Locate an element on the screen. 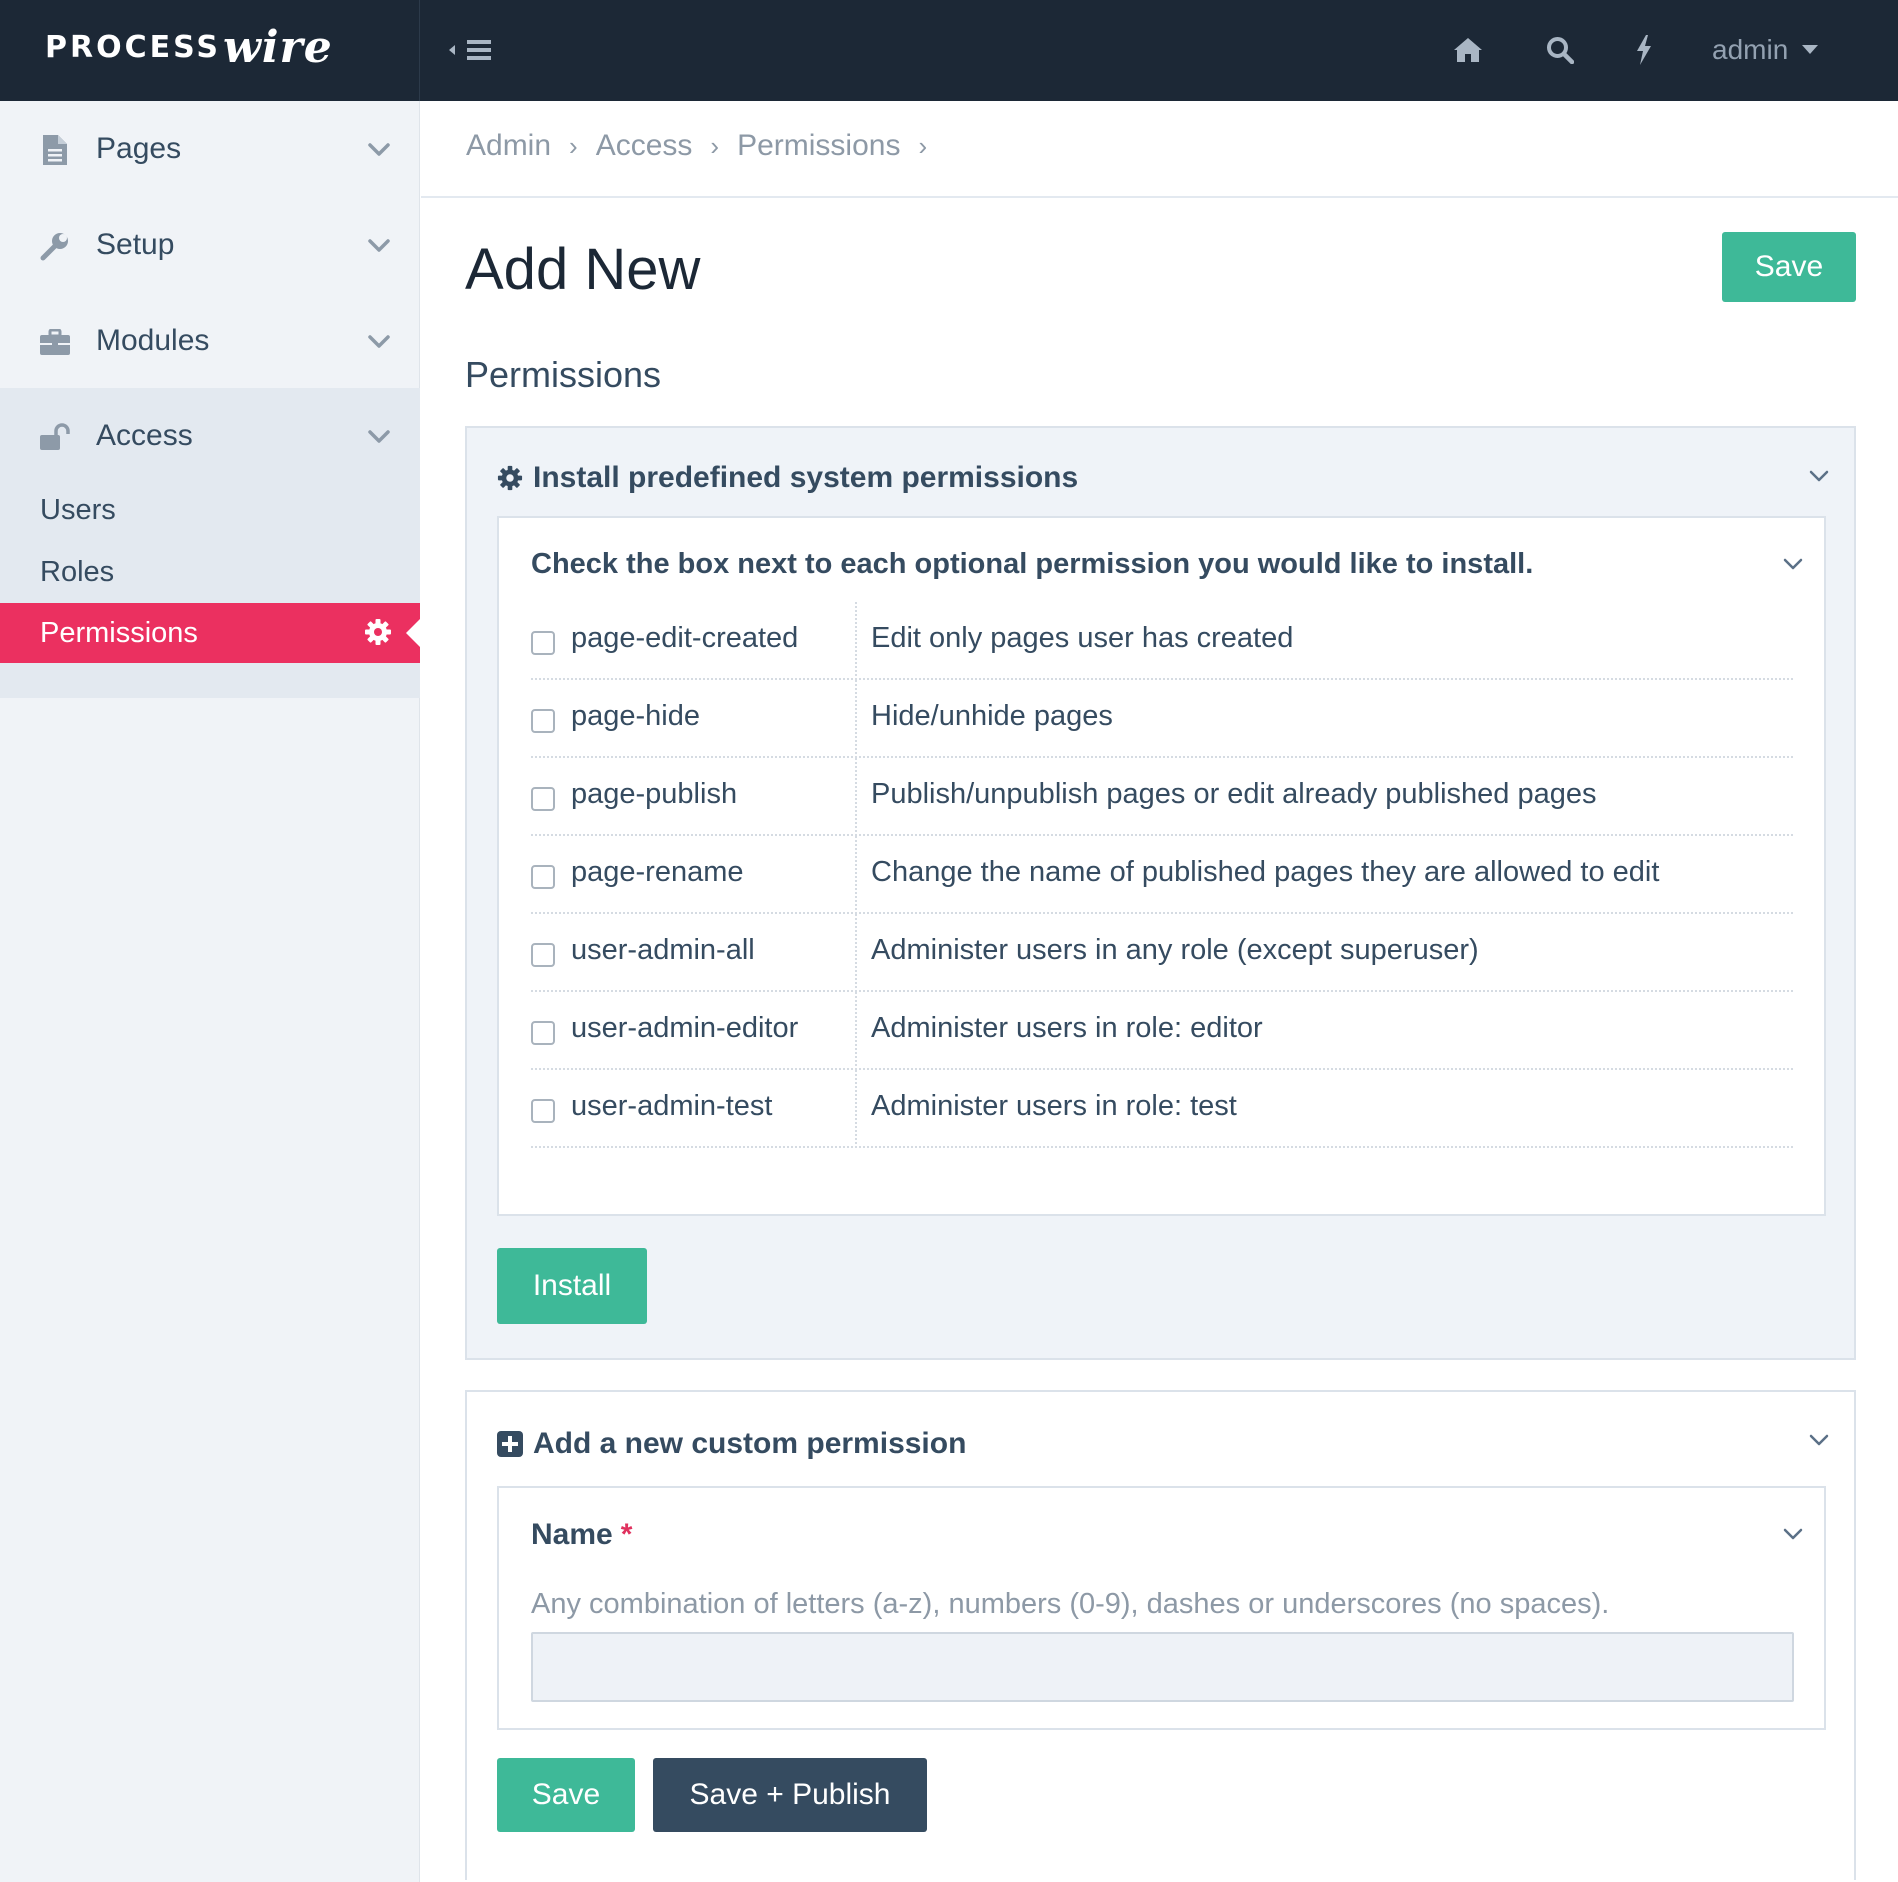  top-bar: PROCESSwire admin is located at coordinates (949, 50).